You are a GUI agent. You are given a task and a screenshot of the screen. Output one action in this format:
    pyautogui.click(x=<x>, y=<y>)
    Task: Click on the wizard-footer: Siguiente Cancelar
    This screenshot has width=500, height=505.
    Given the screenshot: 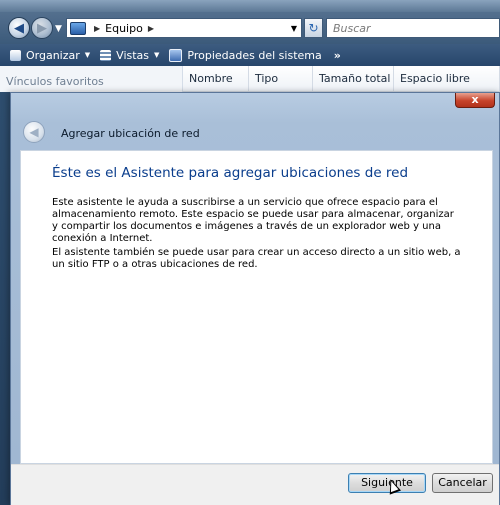 What is the action you would take?
    pyautogui.click(x=255, y=484)
    